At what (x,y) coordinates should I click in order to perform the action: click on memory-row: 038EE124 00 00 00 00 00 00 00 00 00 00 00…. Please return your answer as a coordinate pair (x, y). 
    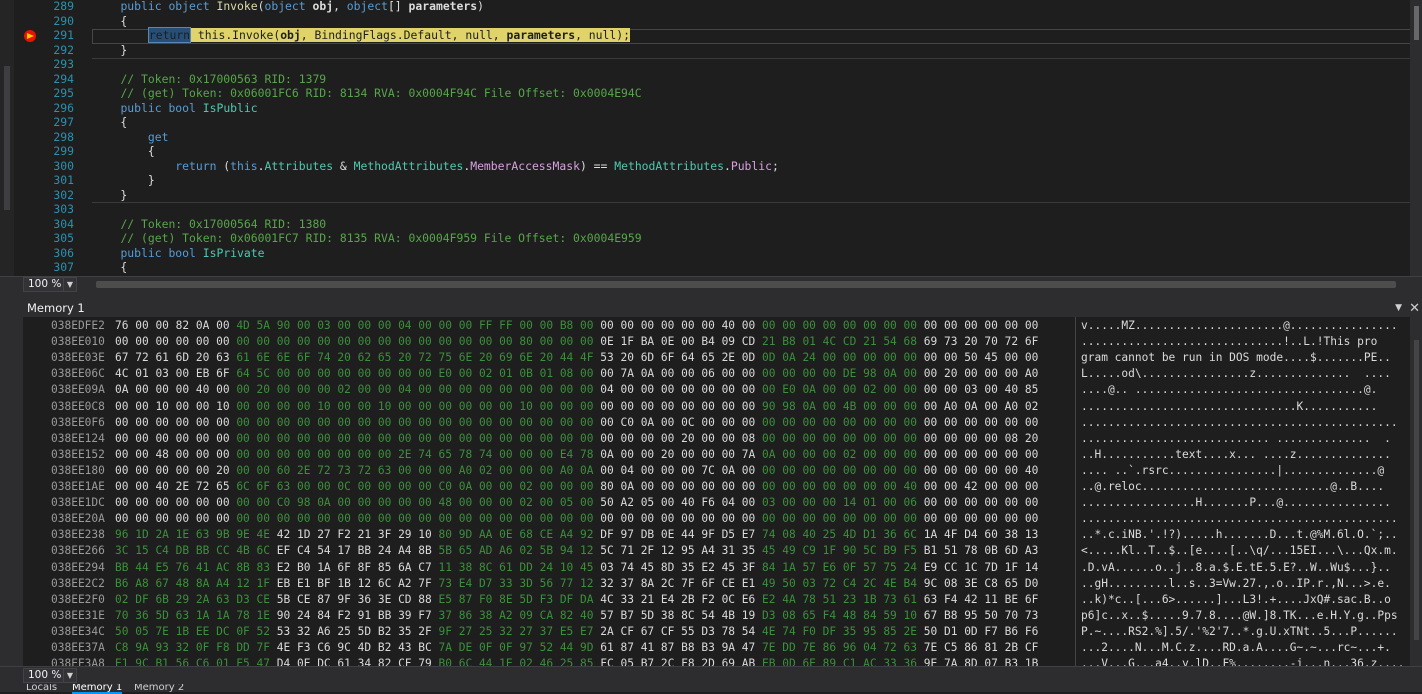
    Looking at the image, I should click on (716, 439).